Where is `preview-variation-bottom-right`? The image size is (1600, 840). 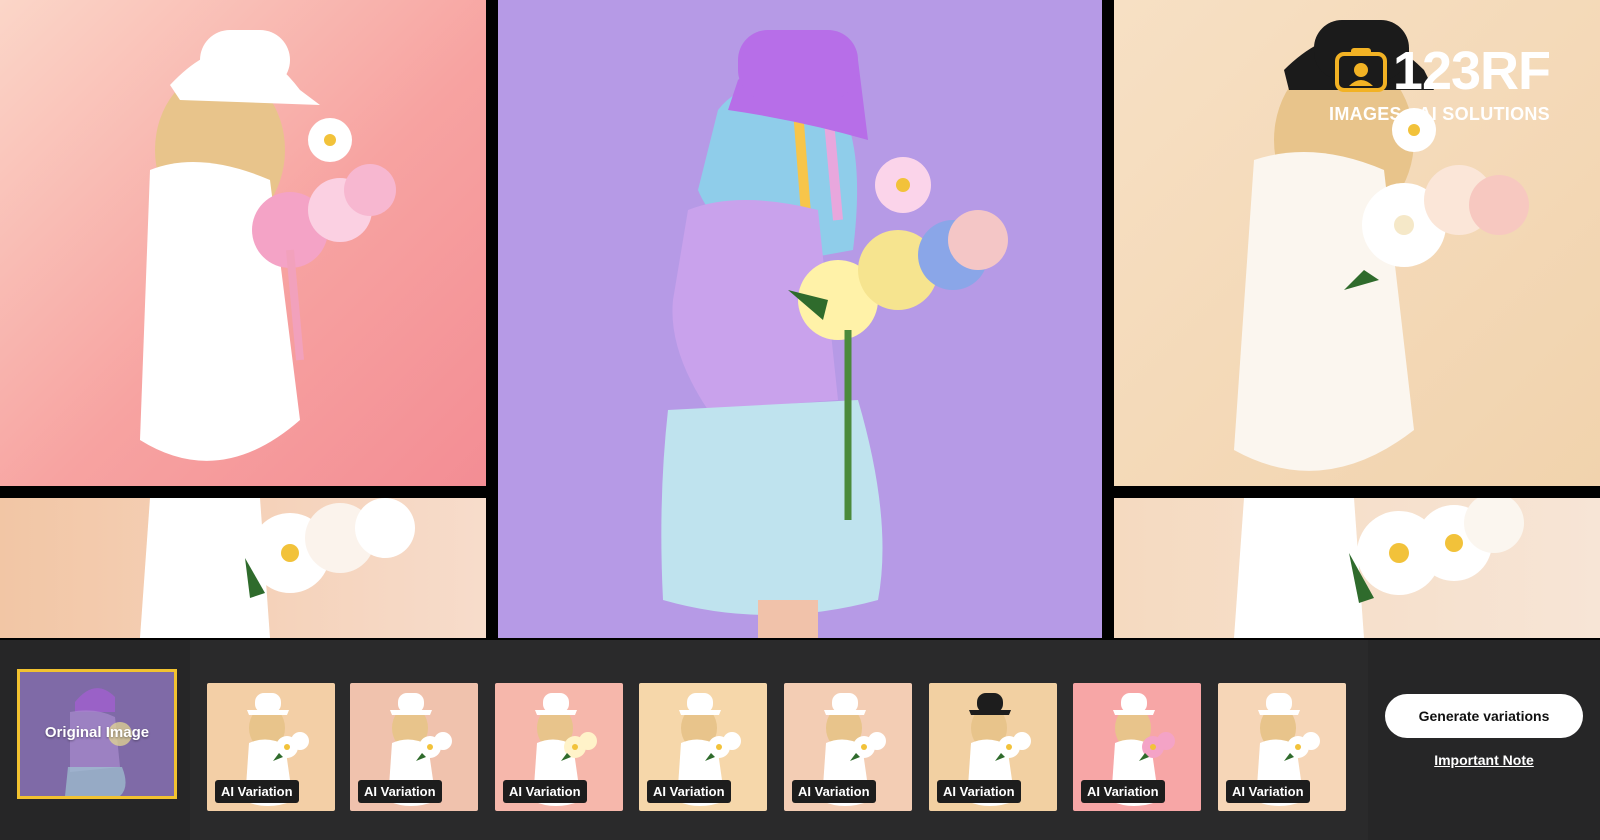
preview-variation-bottom-right is located at coordinates (1357, 568).